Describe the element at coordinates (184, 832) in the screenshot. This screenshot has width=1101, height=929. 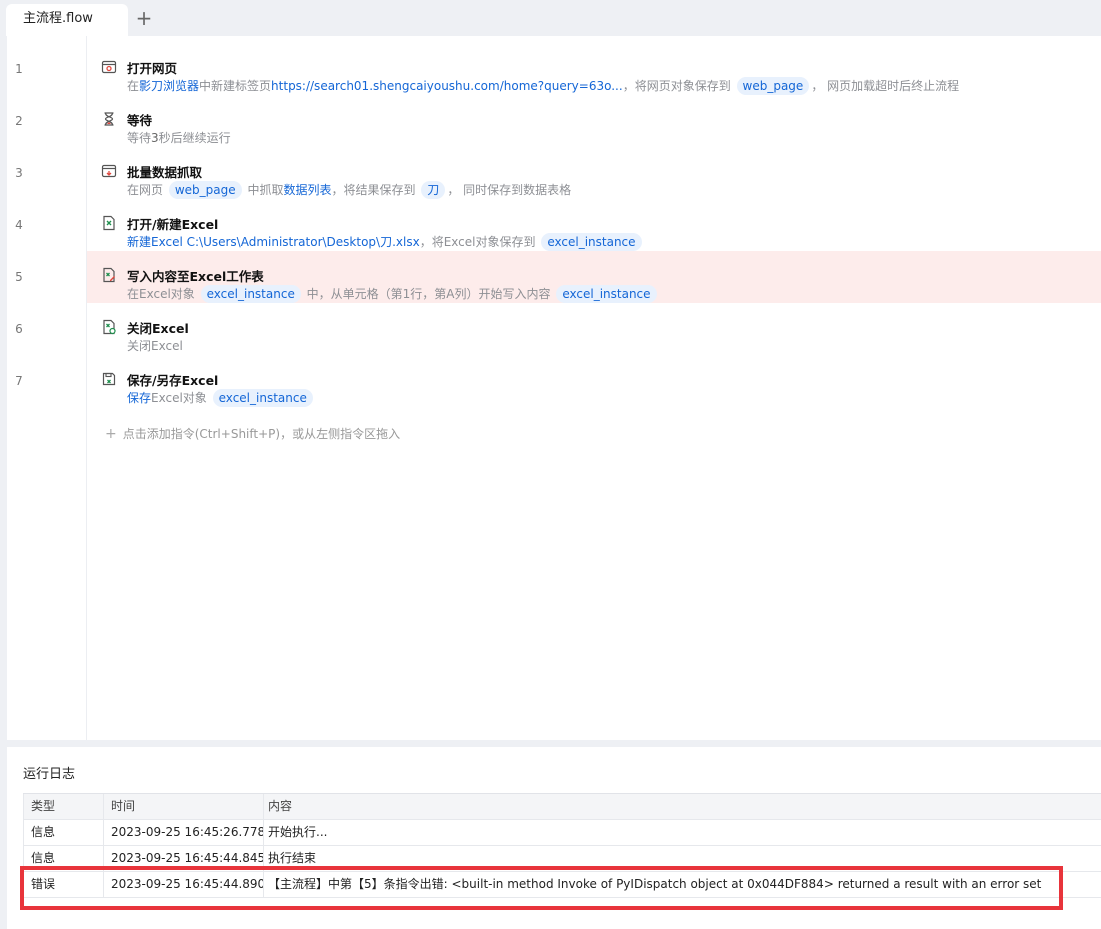
I see `log-time-cell: 2023-09-25 16:45:26.778` at that location.